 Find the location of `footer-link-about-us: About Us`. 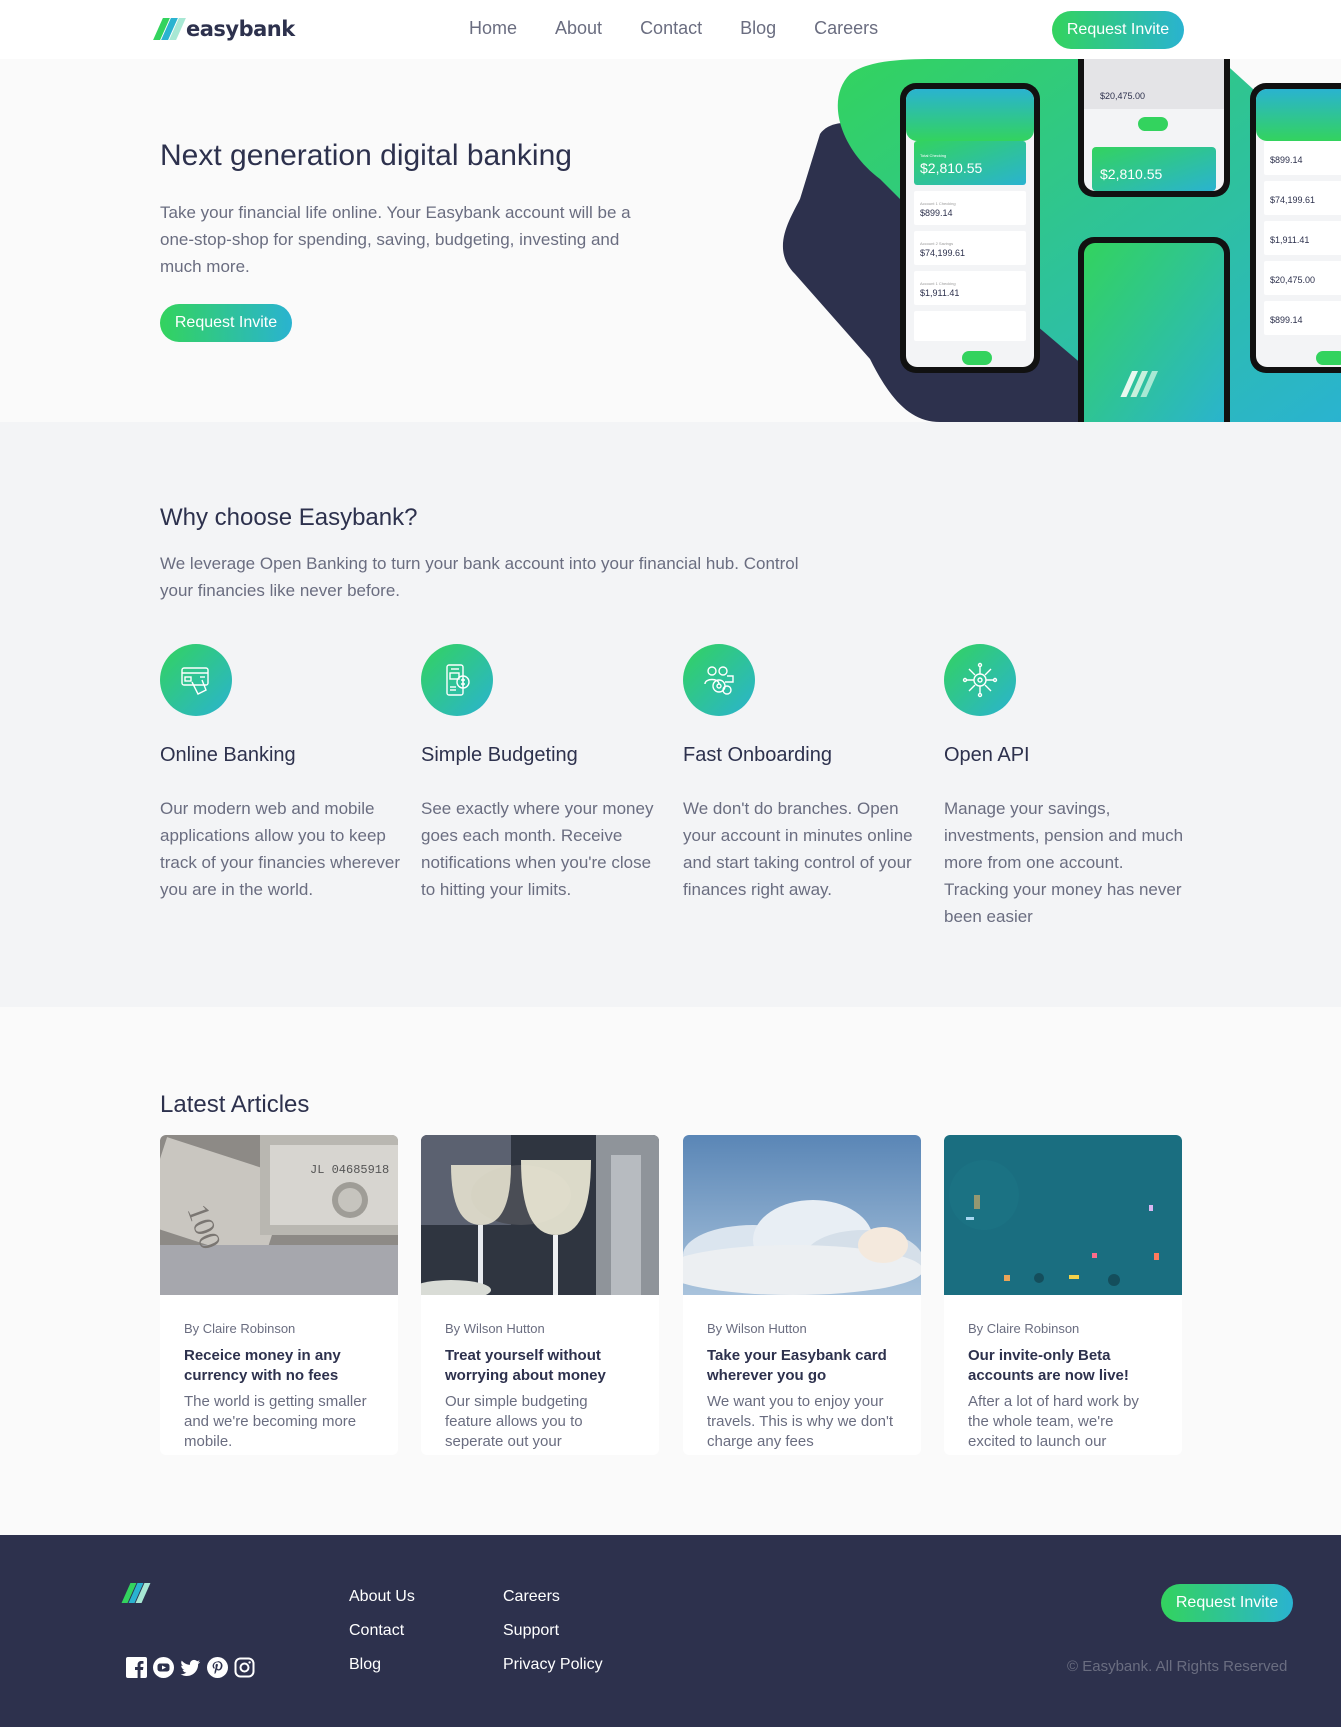

footer-link-about-us: About Us is located at coordinates (382, 1596).